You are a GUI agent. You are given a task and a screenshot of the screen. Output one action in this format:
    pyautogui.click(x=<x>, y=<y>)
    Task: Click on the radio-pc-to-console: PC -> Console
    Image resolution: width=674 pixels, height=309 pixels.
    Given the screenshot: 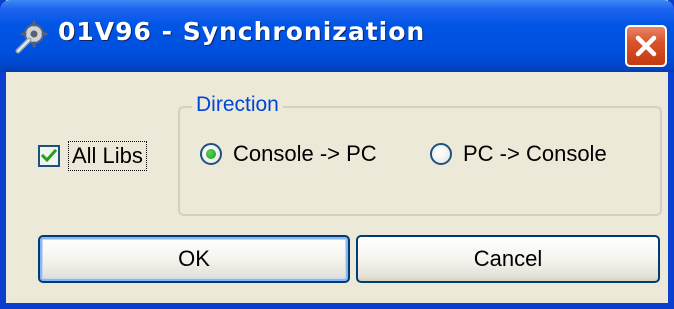 What is the action you would take?
    pyautogui.click(x=518, y=154)
    